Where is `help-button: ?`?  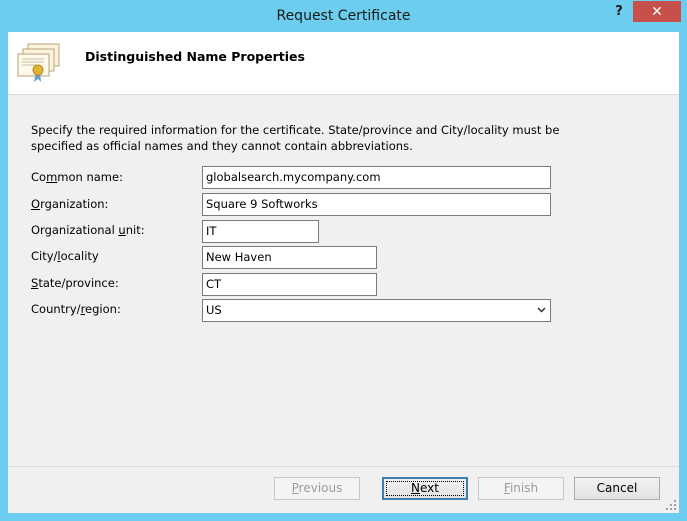 help-button: ? is located at coordinates (619, 11).